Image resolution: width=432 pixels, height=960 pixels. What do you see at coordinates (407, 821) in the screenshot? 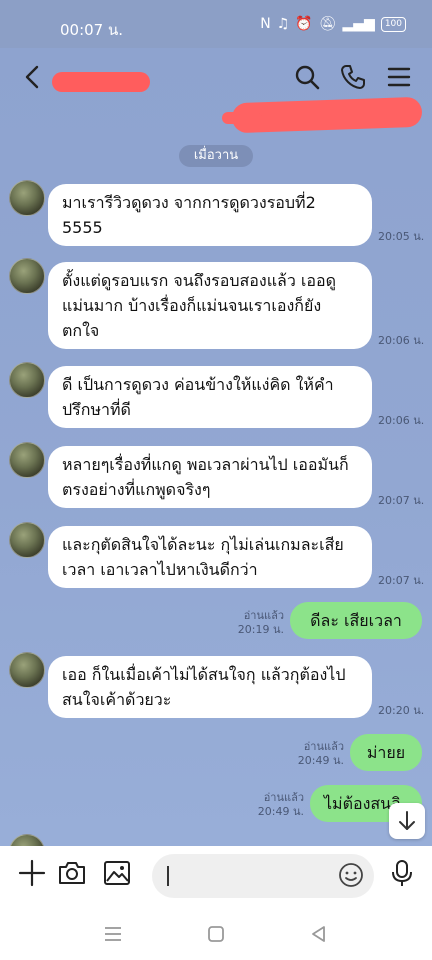
I see `arrow-down-icon` at bounding box center [407, 821].